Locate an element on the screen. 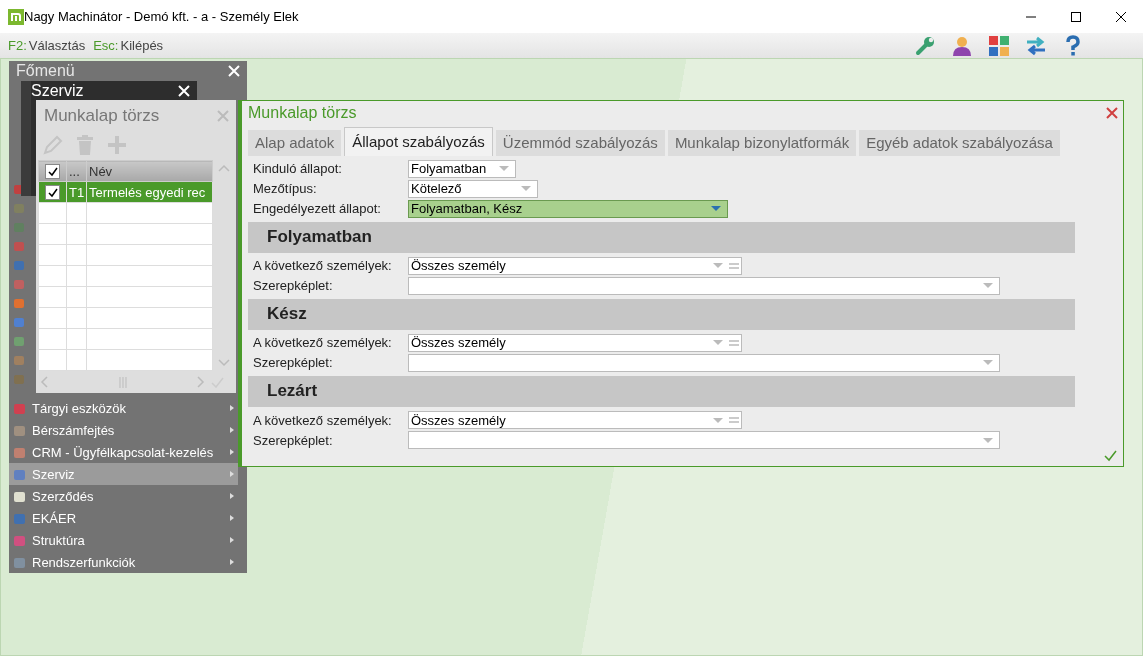 The image size is (1143, 656). menu-item: Szerződés is located at coordinates (123, 496).